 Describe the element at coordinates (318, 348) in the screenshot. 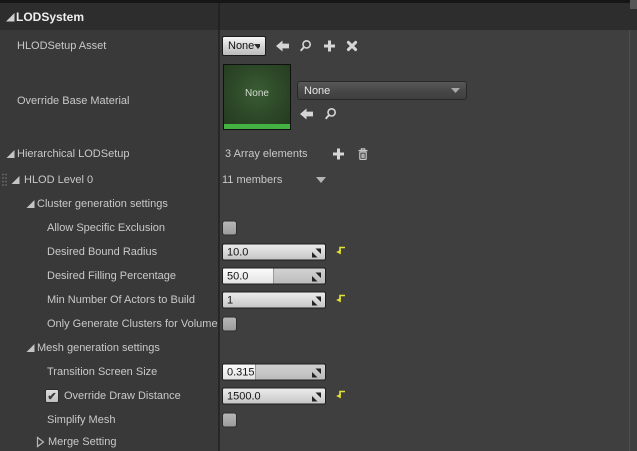

I see `row-mesh-generation-settings: Mesh generation settings` at that location.